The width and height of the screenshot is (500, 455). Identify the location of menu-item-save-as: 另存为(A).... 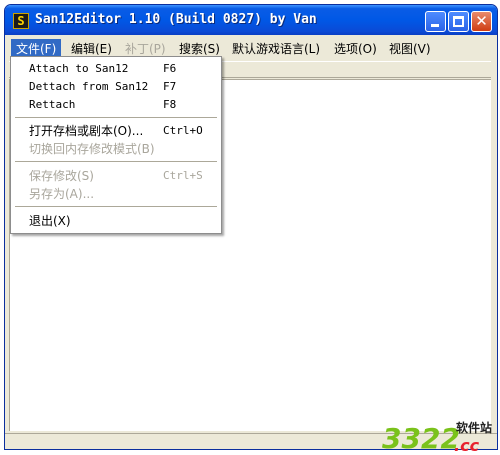
(116, 194).